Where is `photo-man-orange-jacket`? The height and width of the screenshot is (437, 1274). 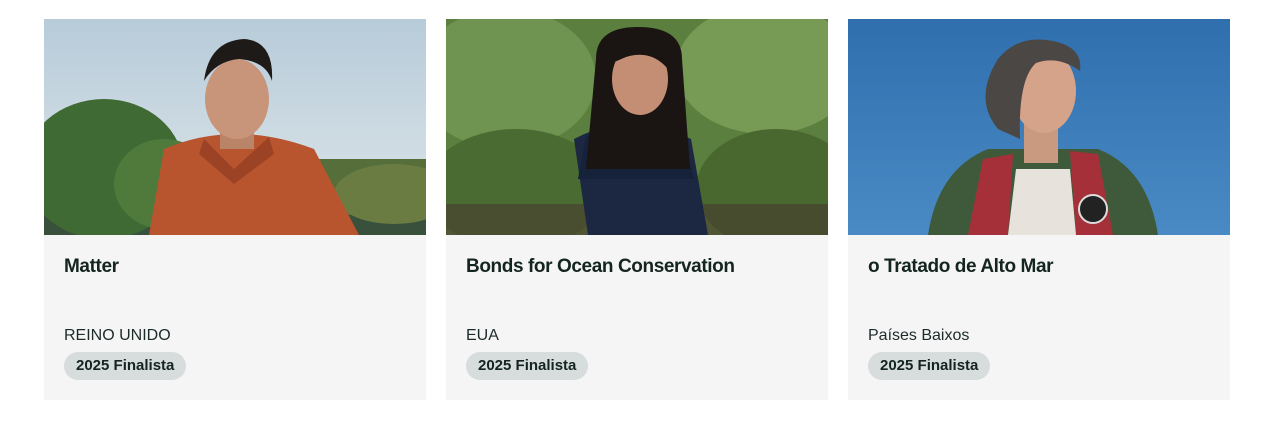 photo-man-orange-jacket is located at coordinates (235, 127).